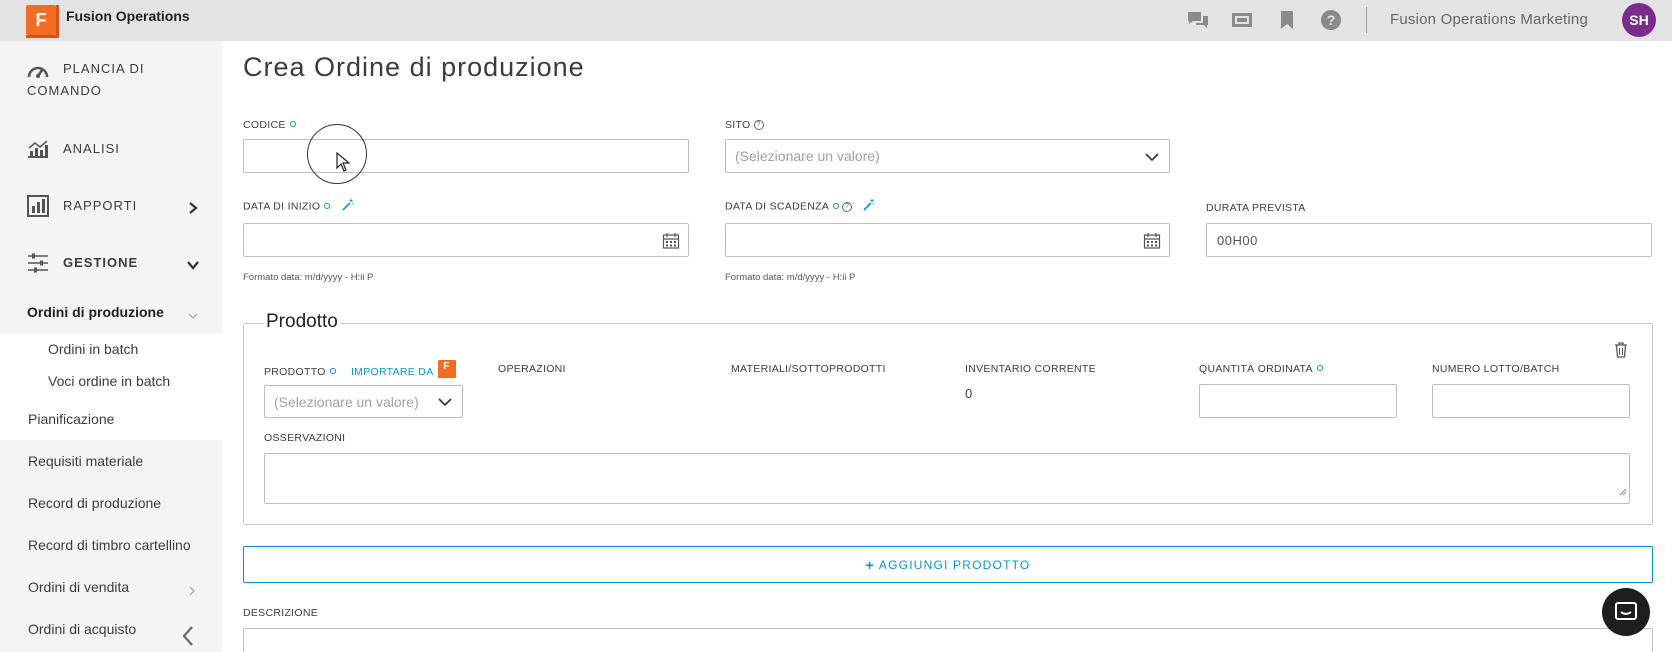 This screenshot has height=652, width=1672. What do you see at coordinates (82, 629) in the screenshot?
I see `sidebar-item-purchase-orders: Ordini di acquisto` at bounding box center [82, 629].